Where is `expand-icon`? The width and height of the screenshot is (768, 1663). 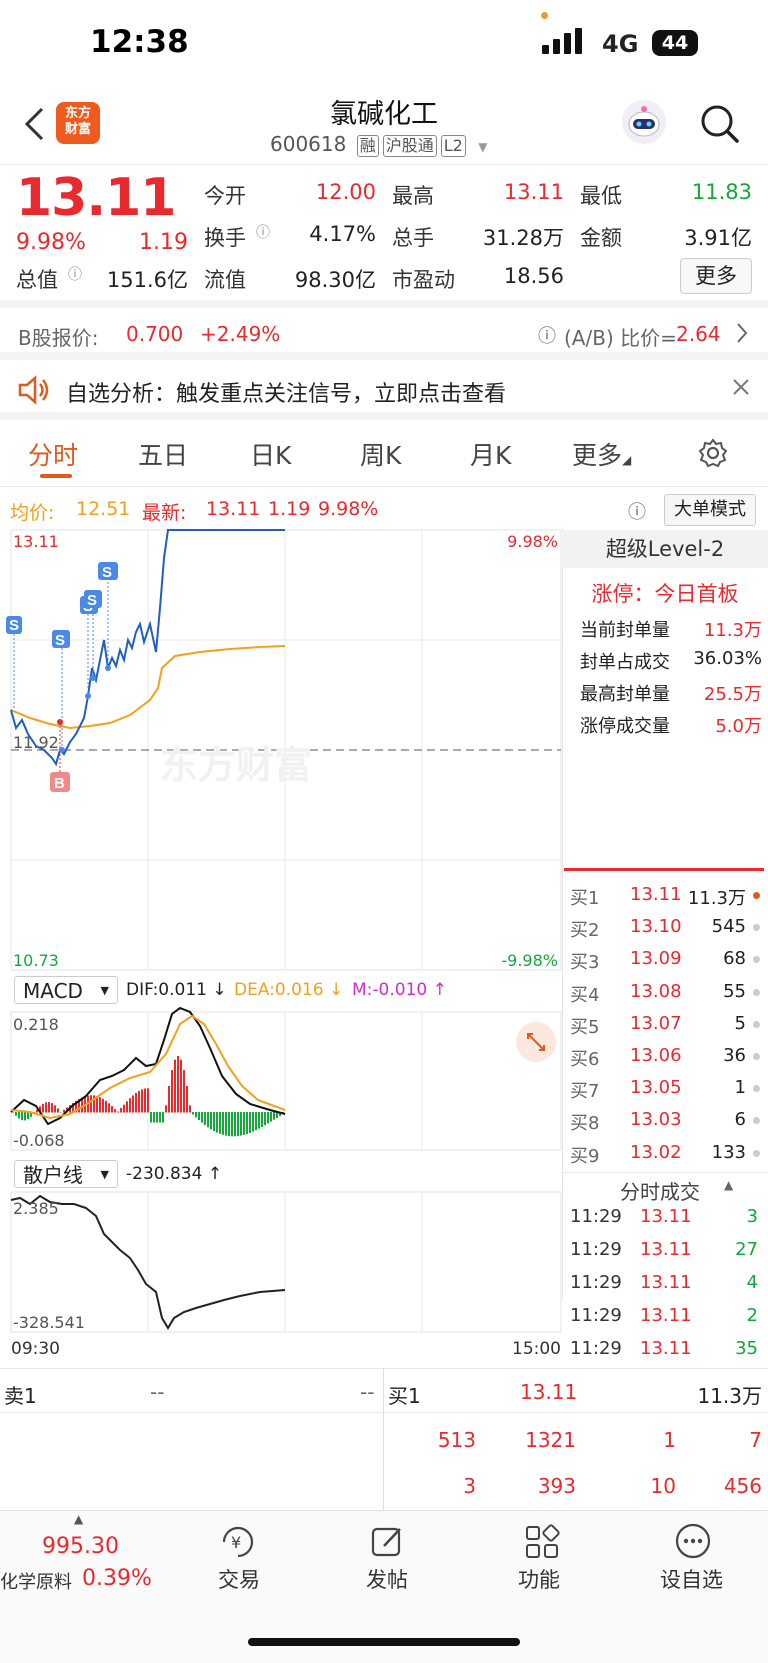 expand-icon is located at coordinates (536, 1042).